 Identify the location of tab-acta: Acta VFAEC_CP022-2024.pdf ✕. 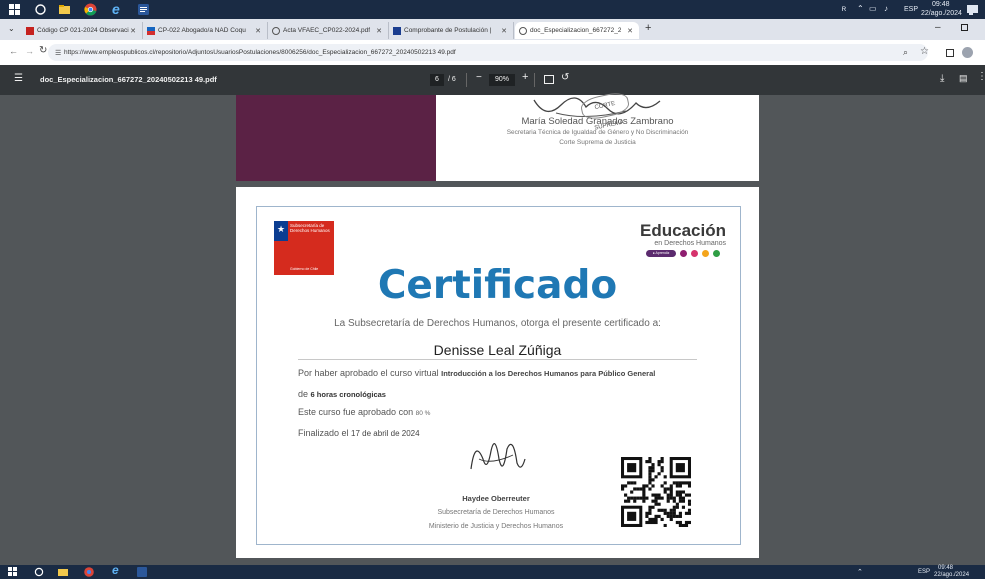
(328, 30).